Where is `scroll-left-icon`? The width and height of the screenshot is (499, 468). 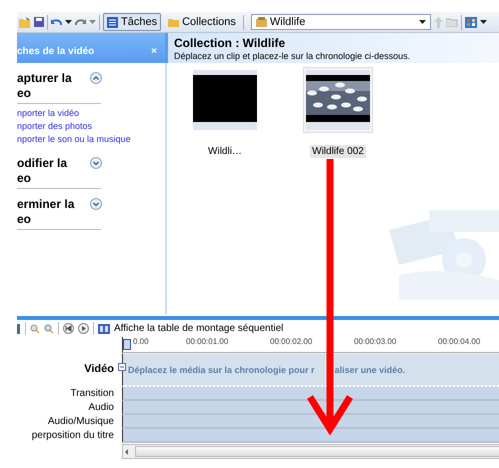
scroll-left-icon is located at coordinates (127, 452).